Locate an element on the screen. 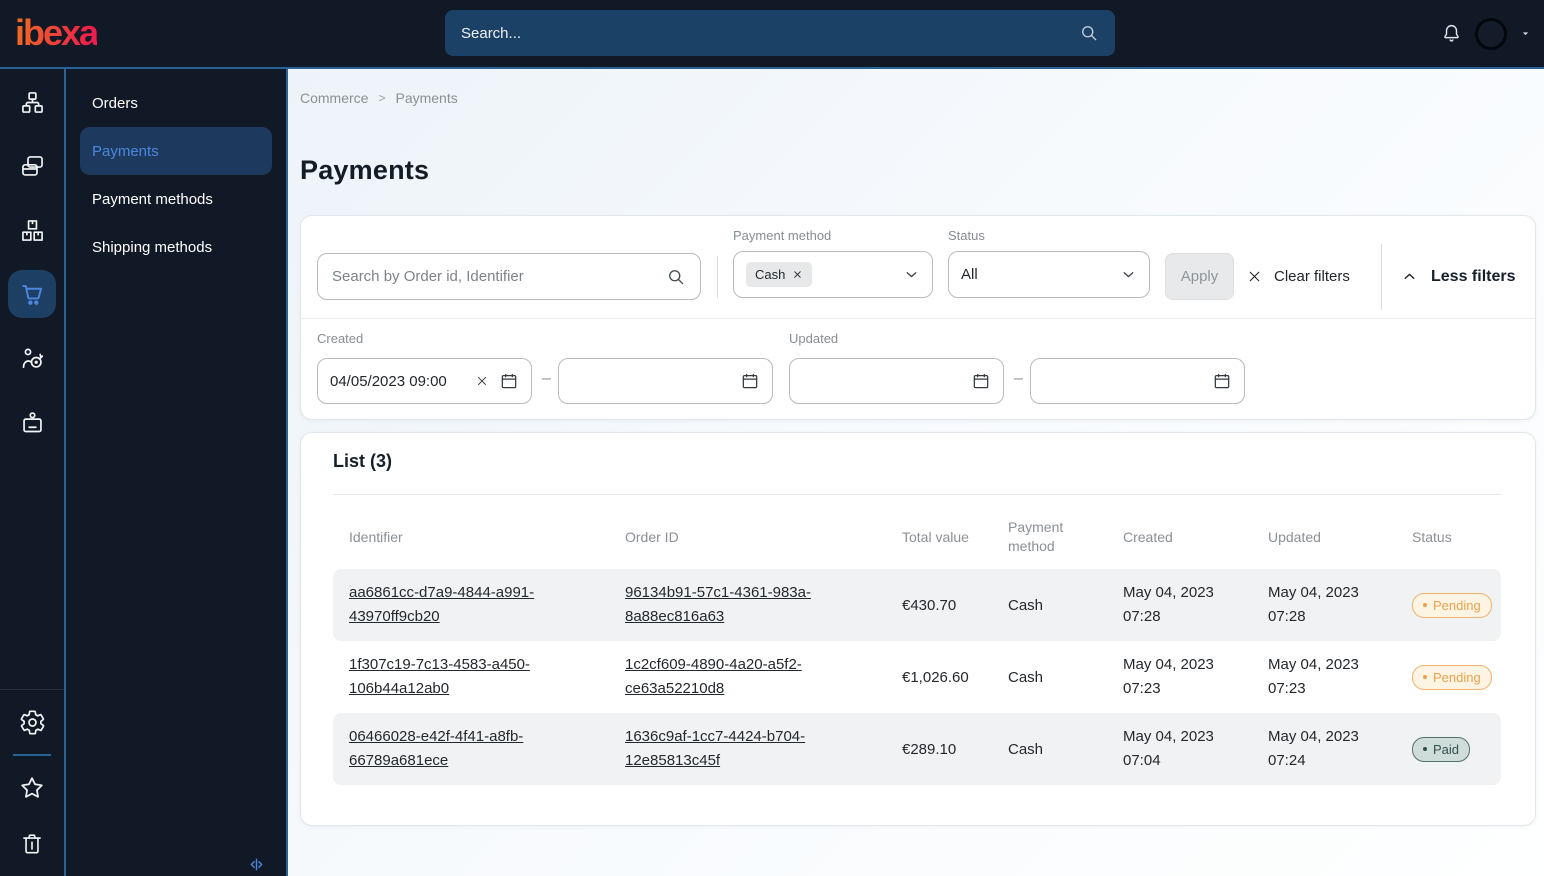  chevron-down-icon is located at coordinates (911, 274).